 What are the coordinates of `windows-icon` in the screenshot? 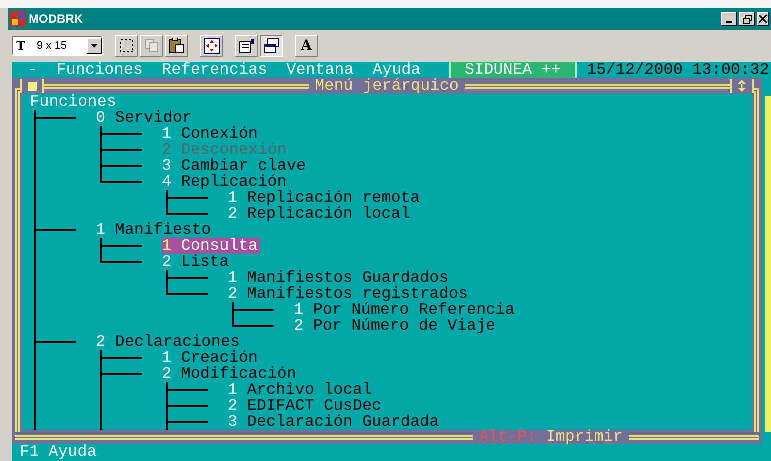 It's located at (272, 46).